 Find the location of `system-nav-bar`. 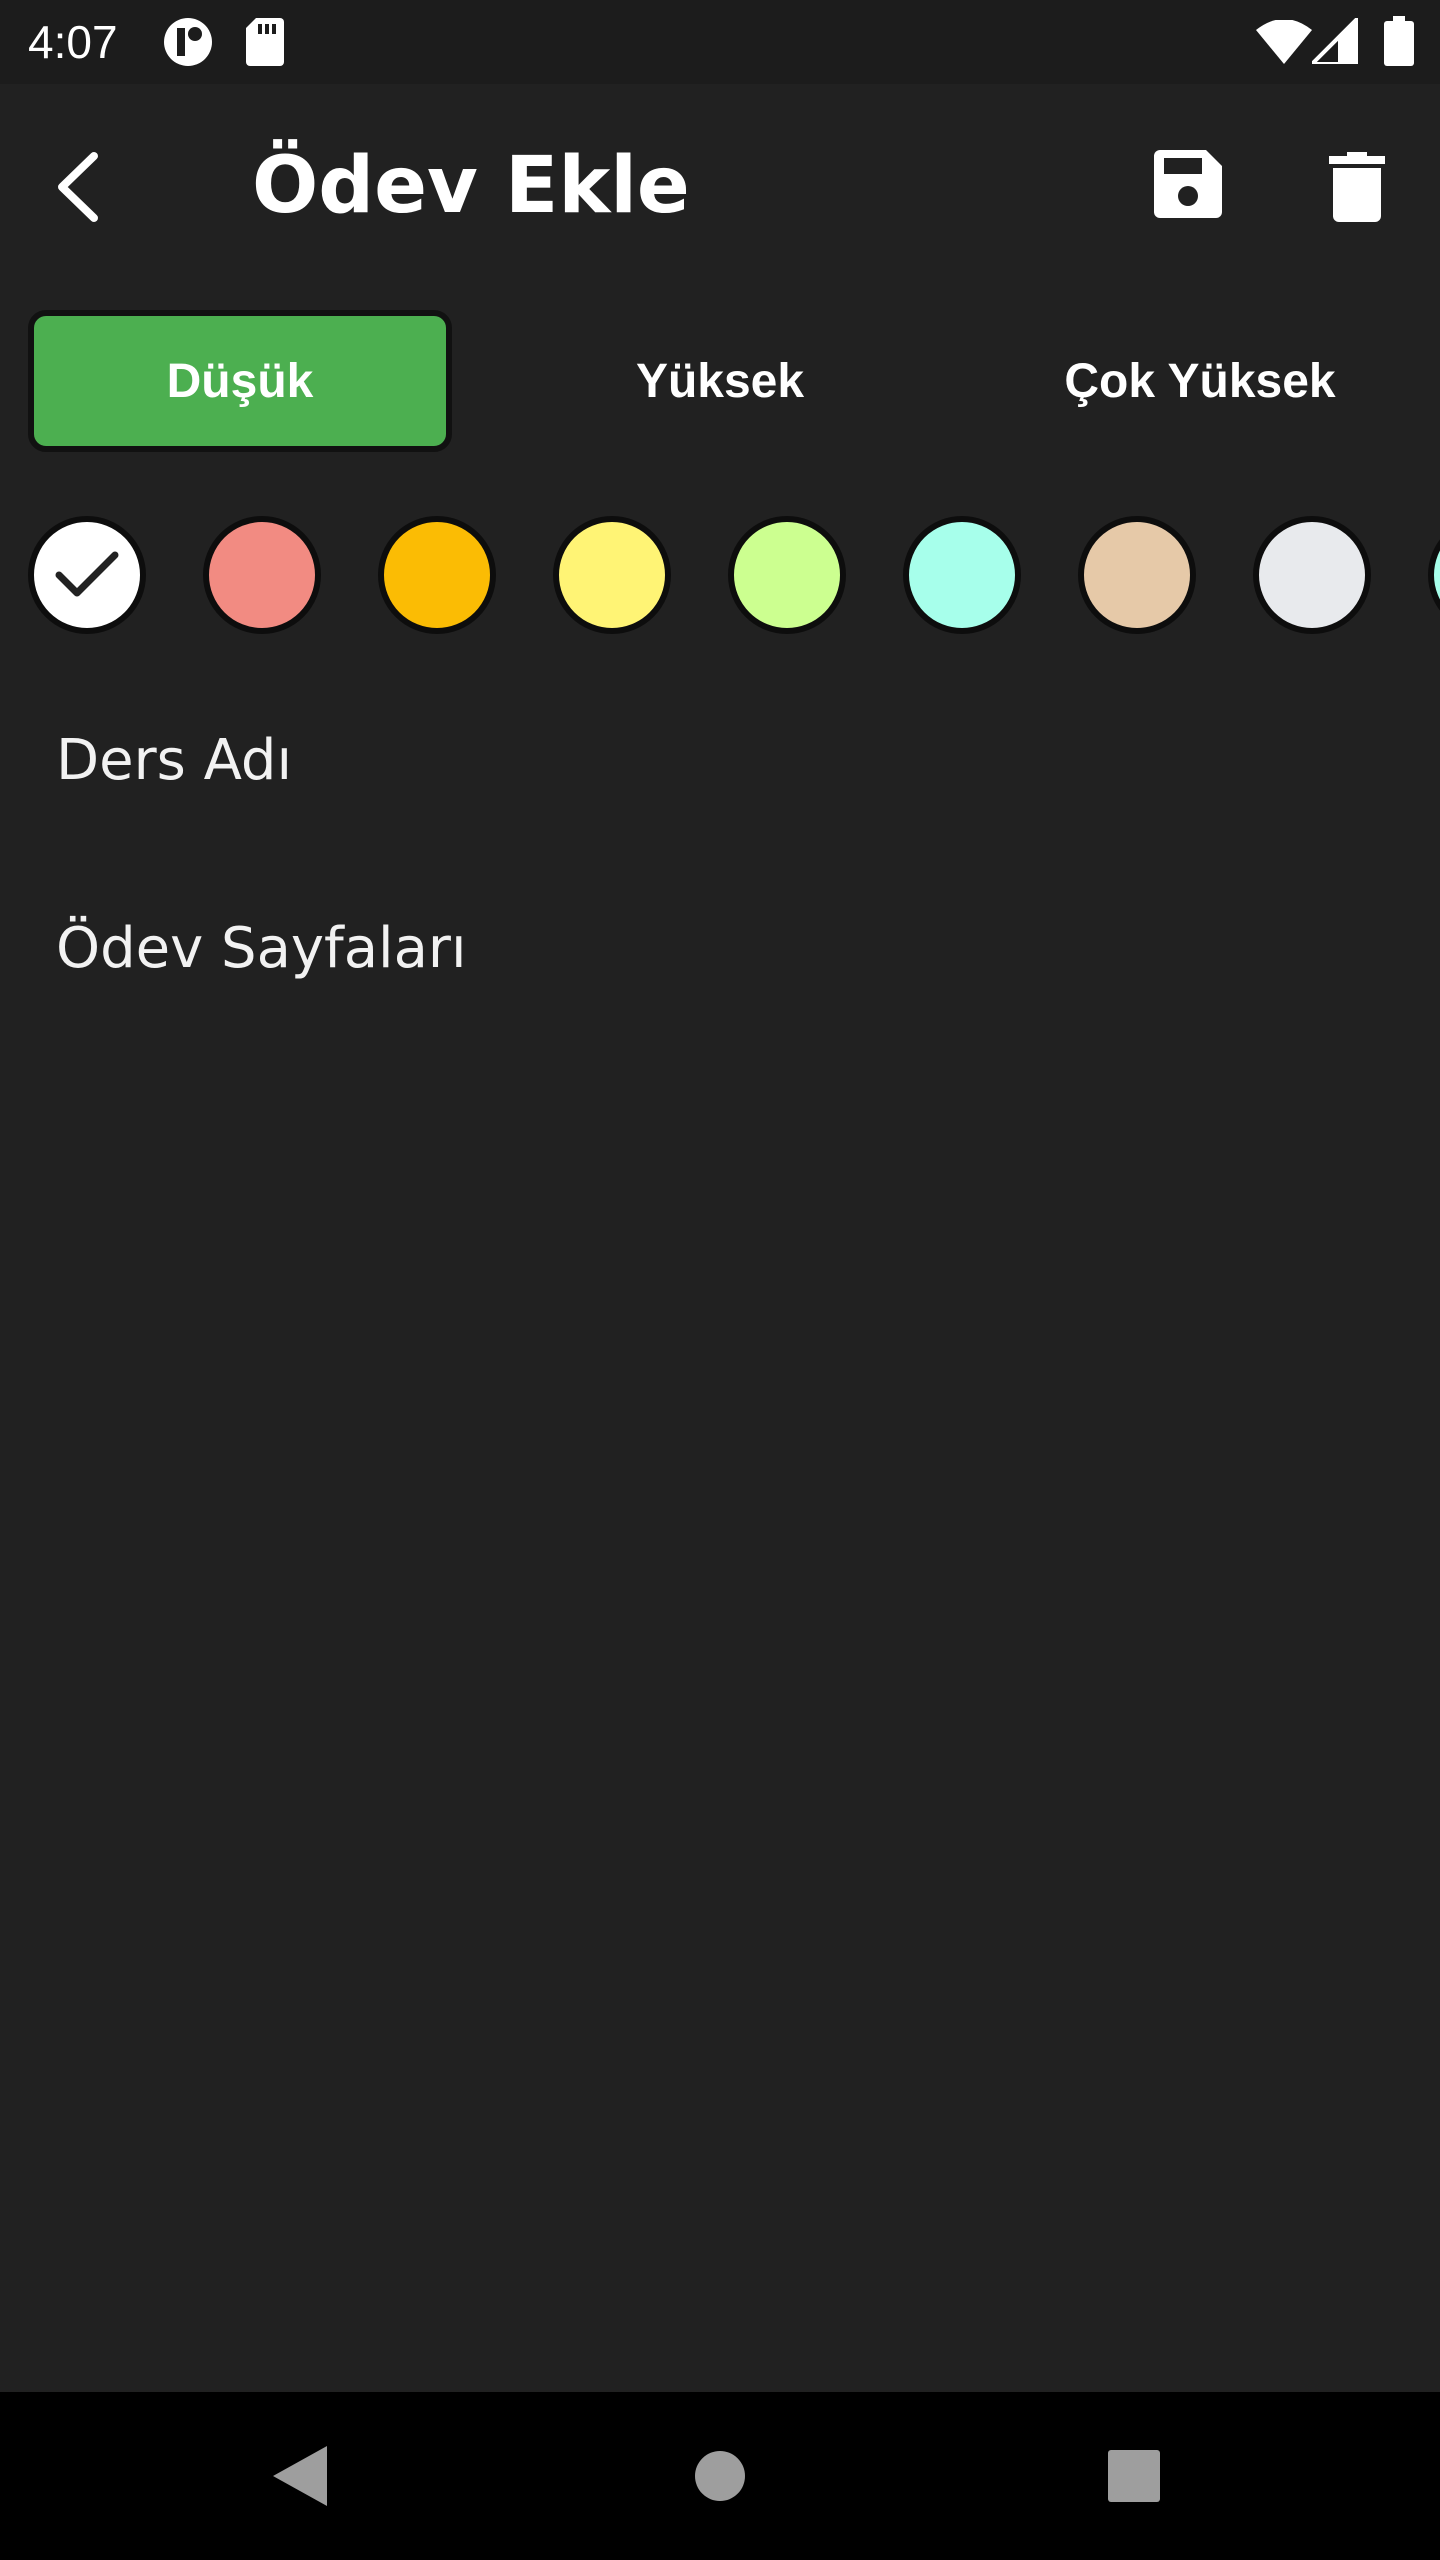

system-nav-bar is located at coordinates (720, 2476).